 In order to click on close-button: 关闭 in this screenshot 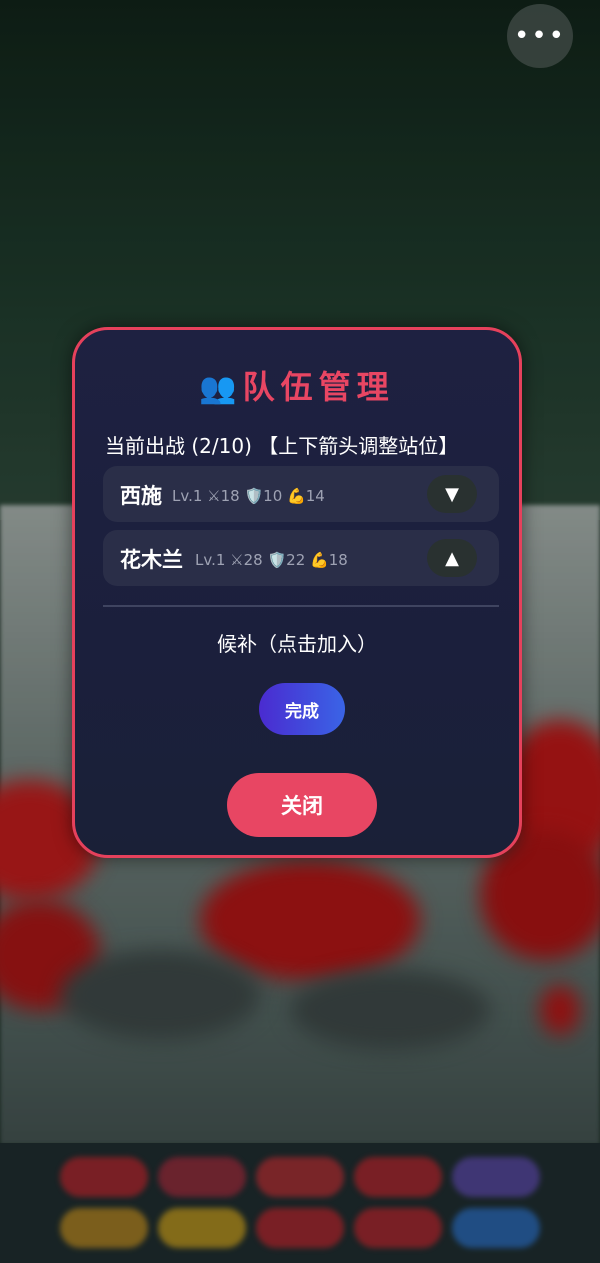, I will do `click(302, 805)`.